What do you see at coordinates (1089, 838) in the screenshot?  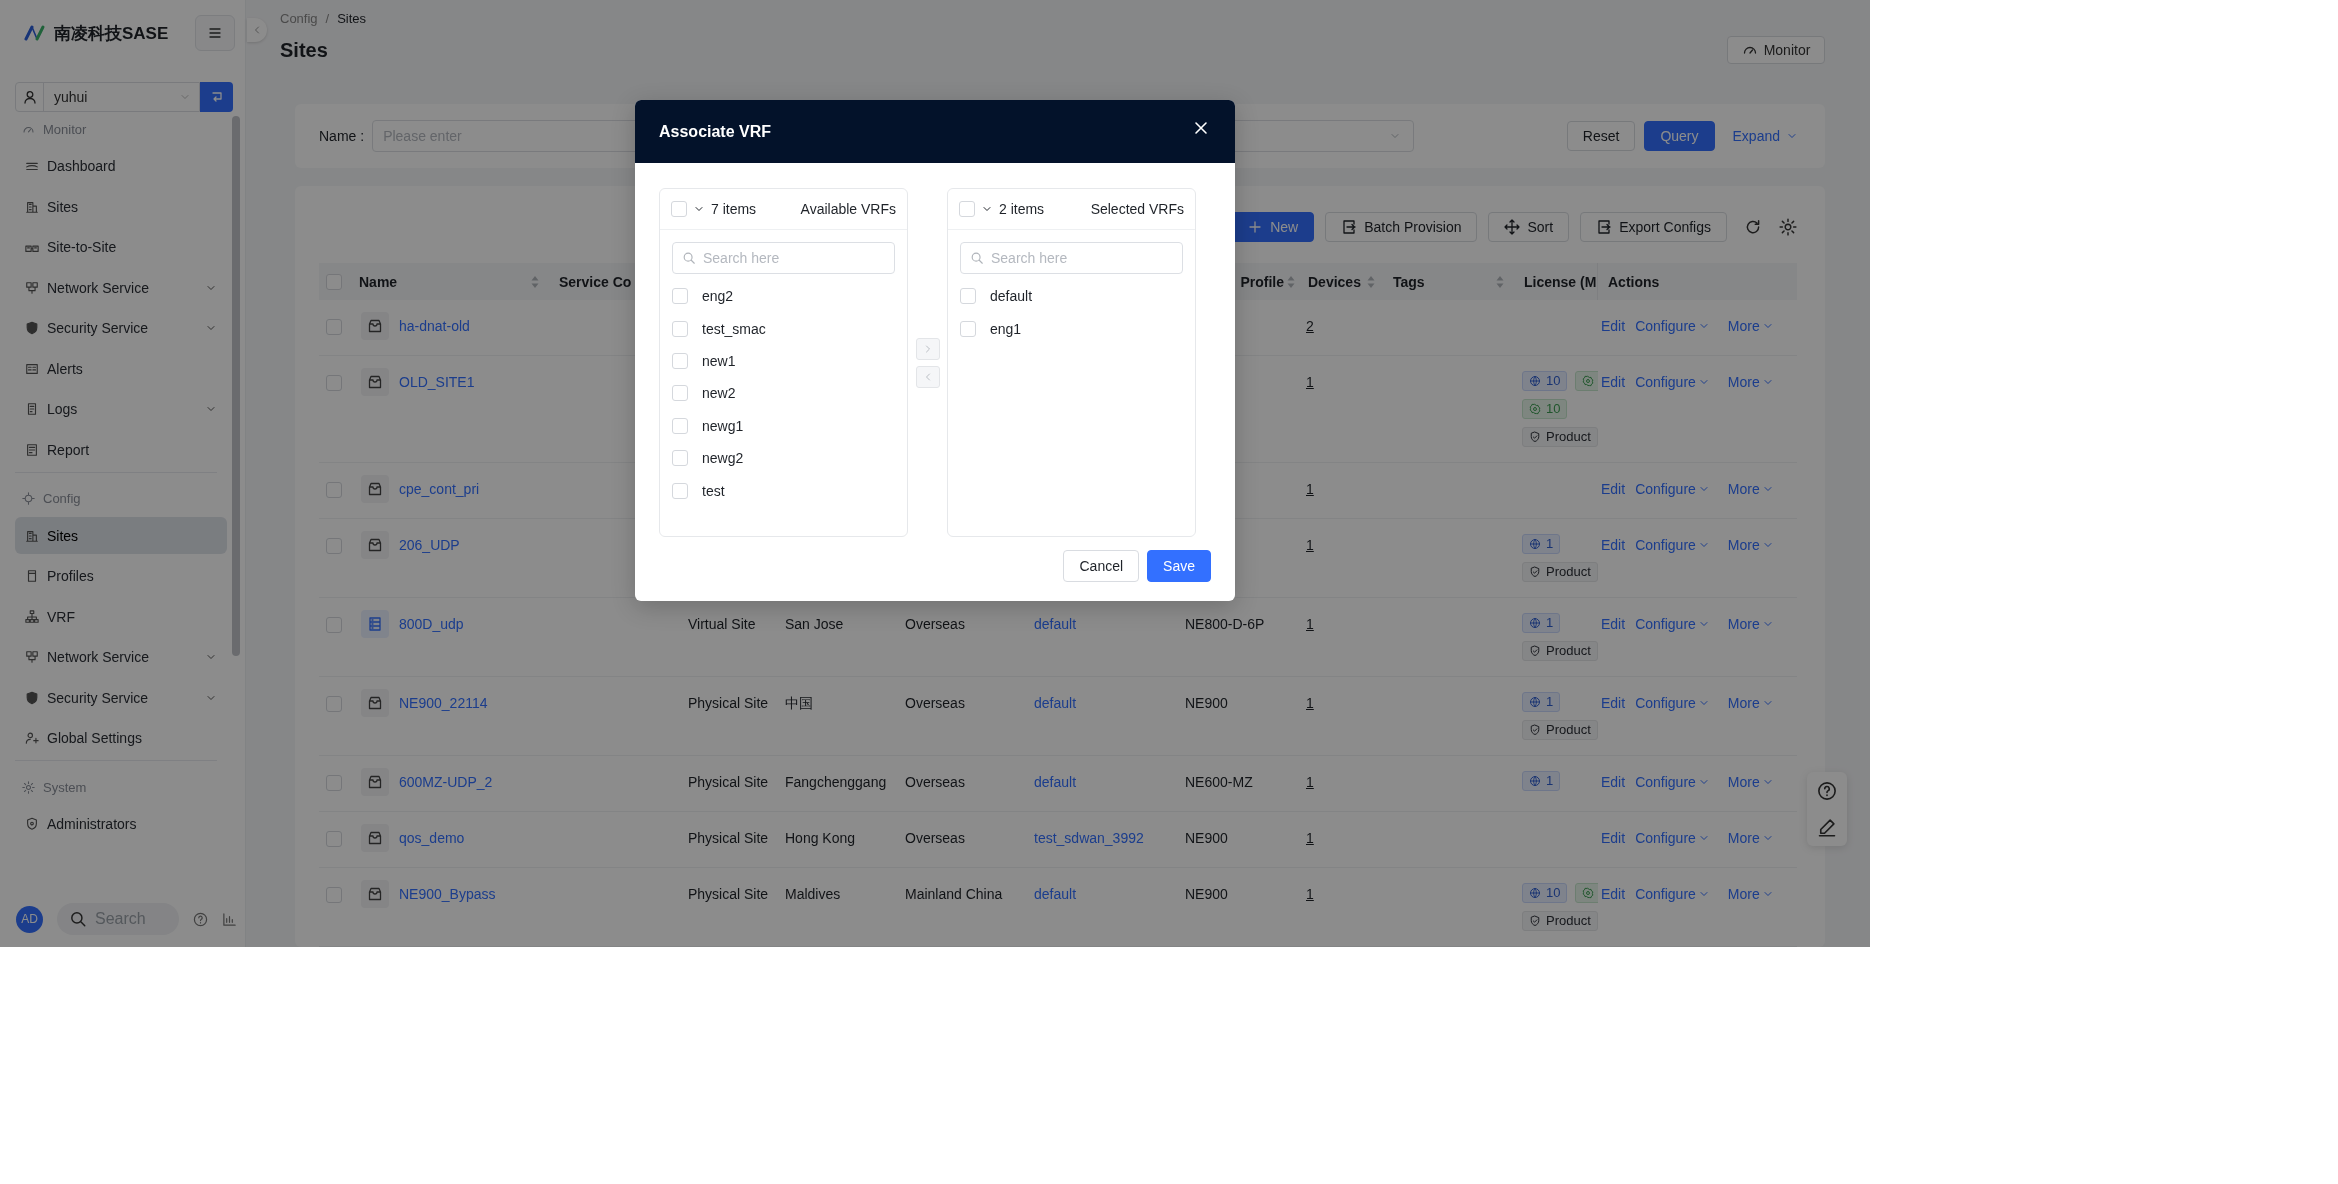 I see `vrf-link: test_sdwan_3992` at bounding box center [1089, 838].